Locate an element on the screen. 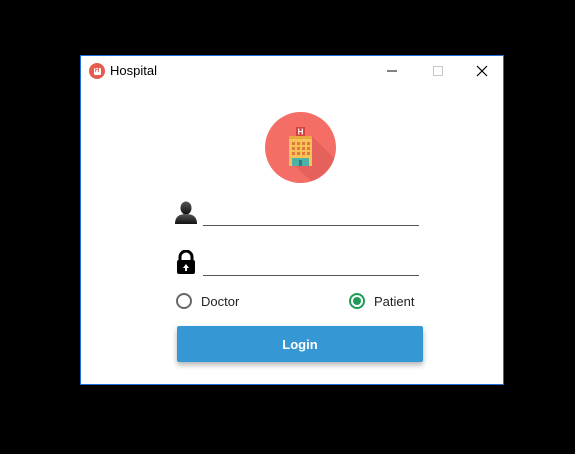 The width and height of the screenshot is (575, 454). minimize-icon is located at coordinates (392, 71).